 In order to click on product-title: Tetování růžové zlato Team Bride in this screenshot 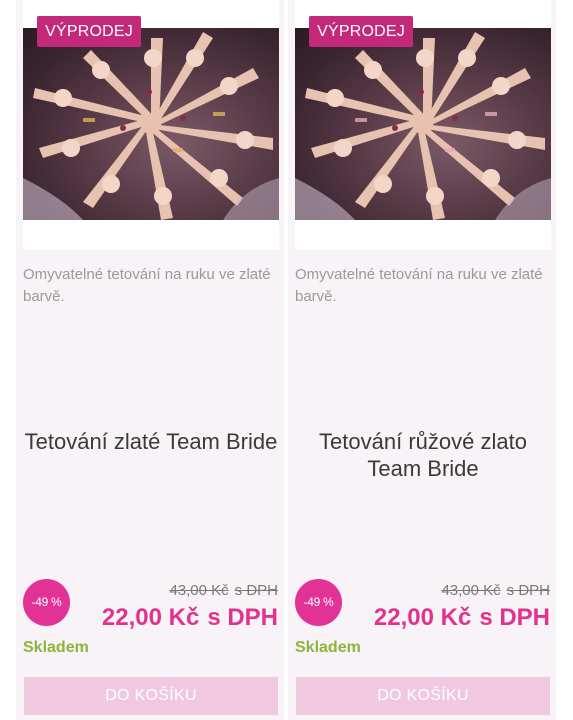, I will do `click(423, 455)`.